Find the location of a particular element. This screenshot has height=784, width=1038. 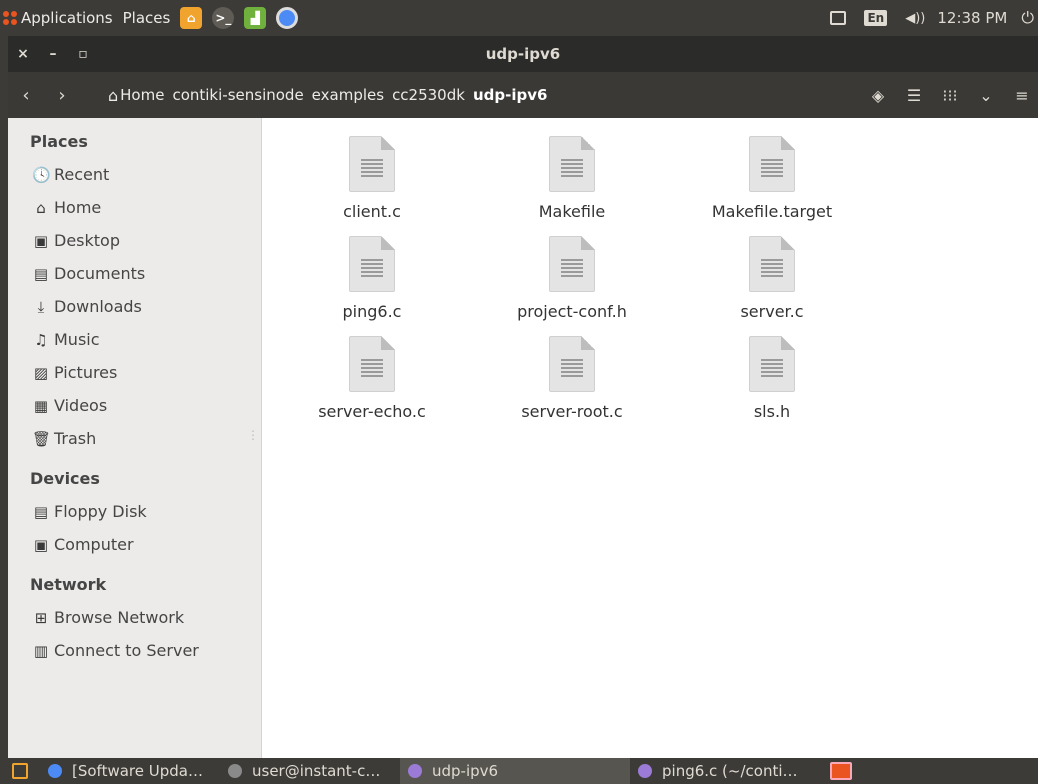

videos-icon: ▦ is located at coordinates (41, 405).